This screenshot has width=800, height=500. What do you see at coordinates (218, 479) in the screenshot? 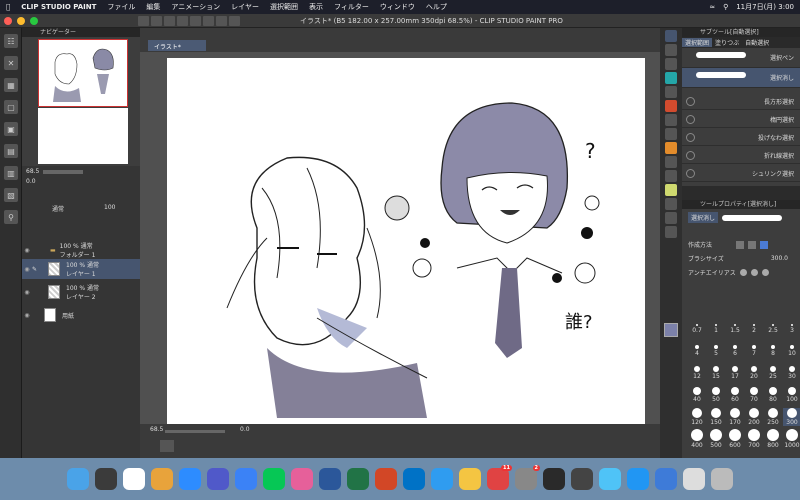
I see `dock-teams-icon` at bounding box center [218, 479].